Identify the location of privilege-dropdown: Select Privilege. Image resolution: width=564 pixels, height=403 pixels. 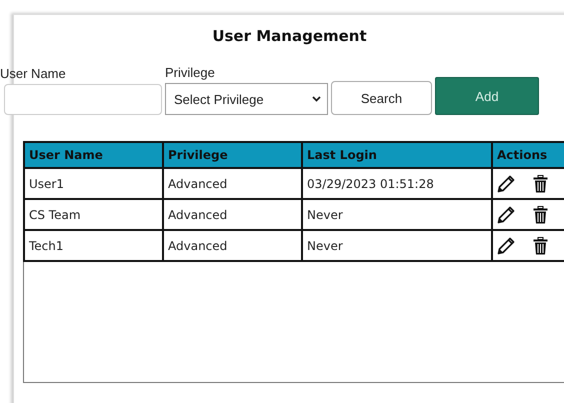
(246, 99).